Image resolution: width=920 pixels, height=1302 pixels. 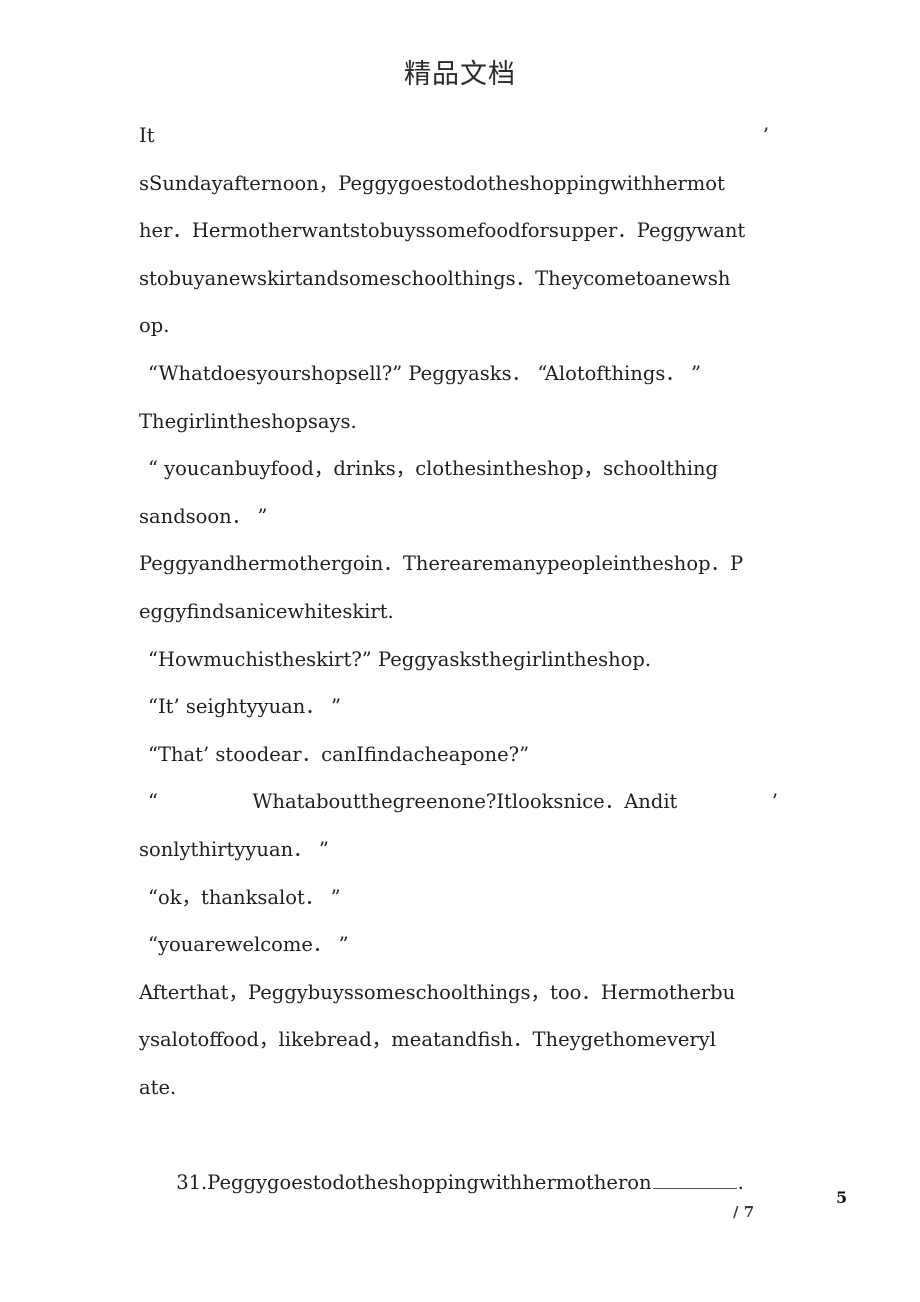 I want to click on document-header-title: 精品文档, so click(x=460, y=74).